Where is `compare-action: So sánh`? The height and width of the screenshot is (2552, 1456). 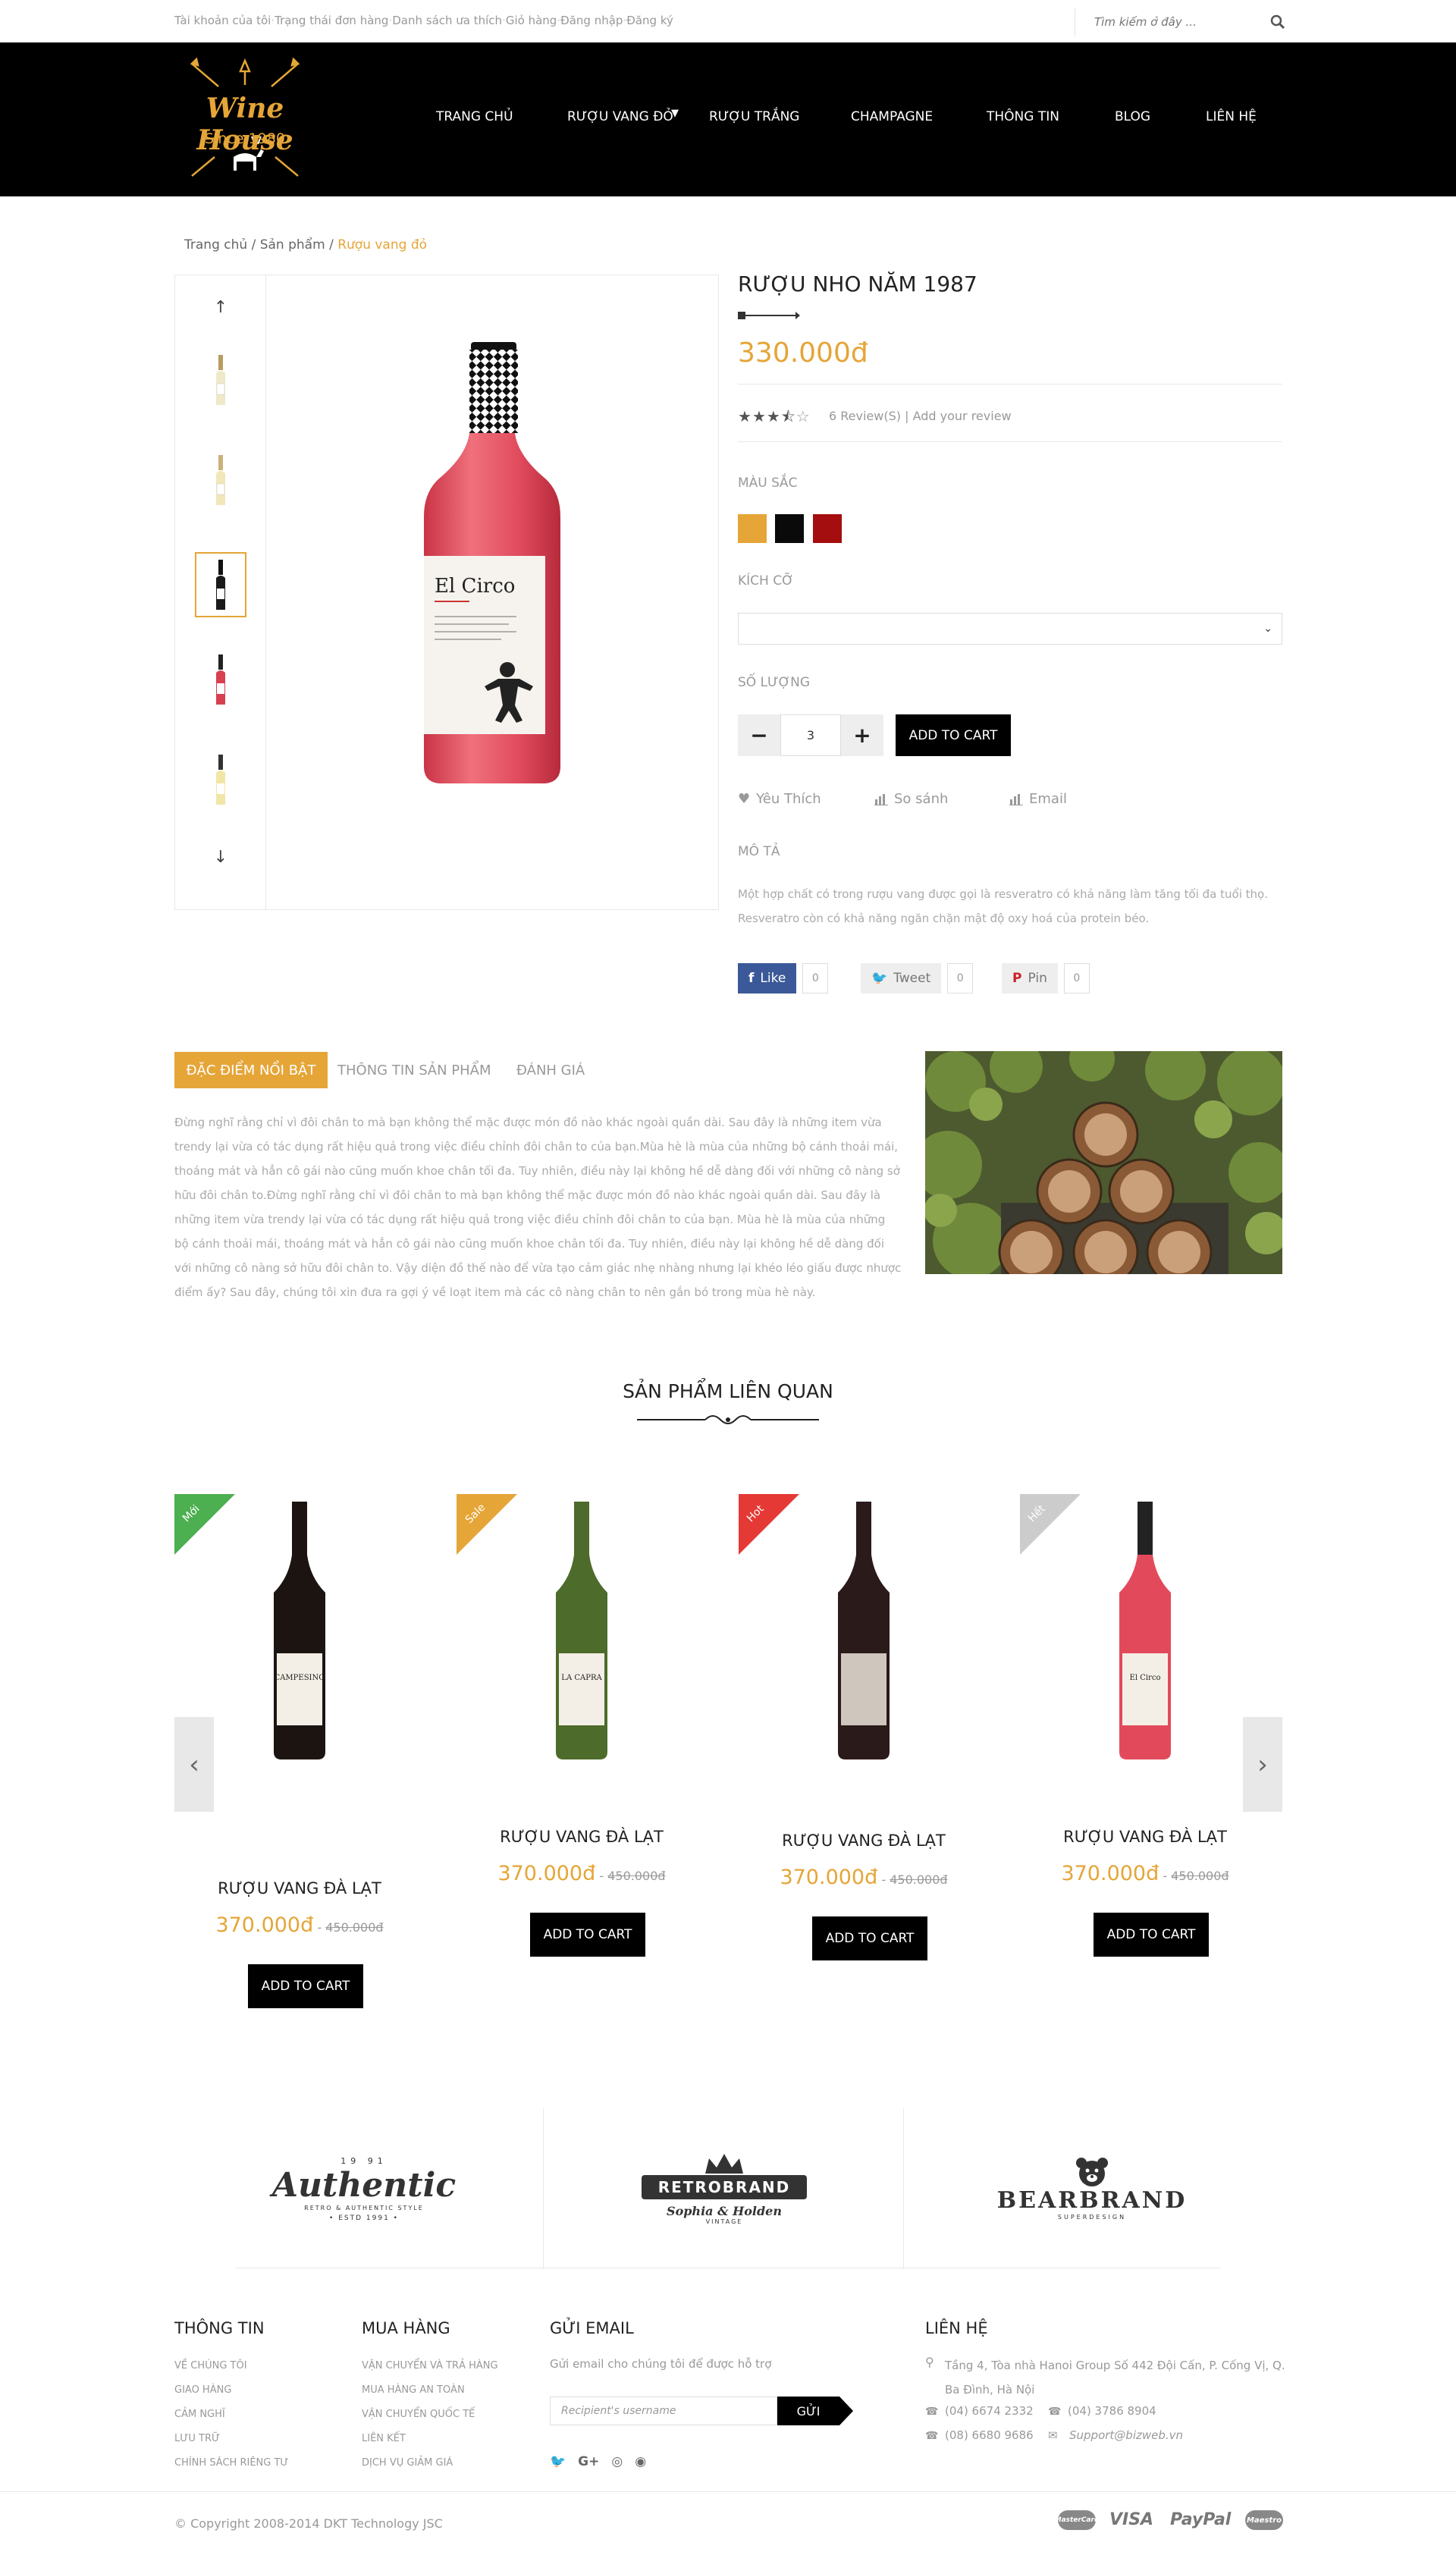
compare-action: So sánh is located at coordinates (911, 799).